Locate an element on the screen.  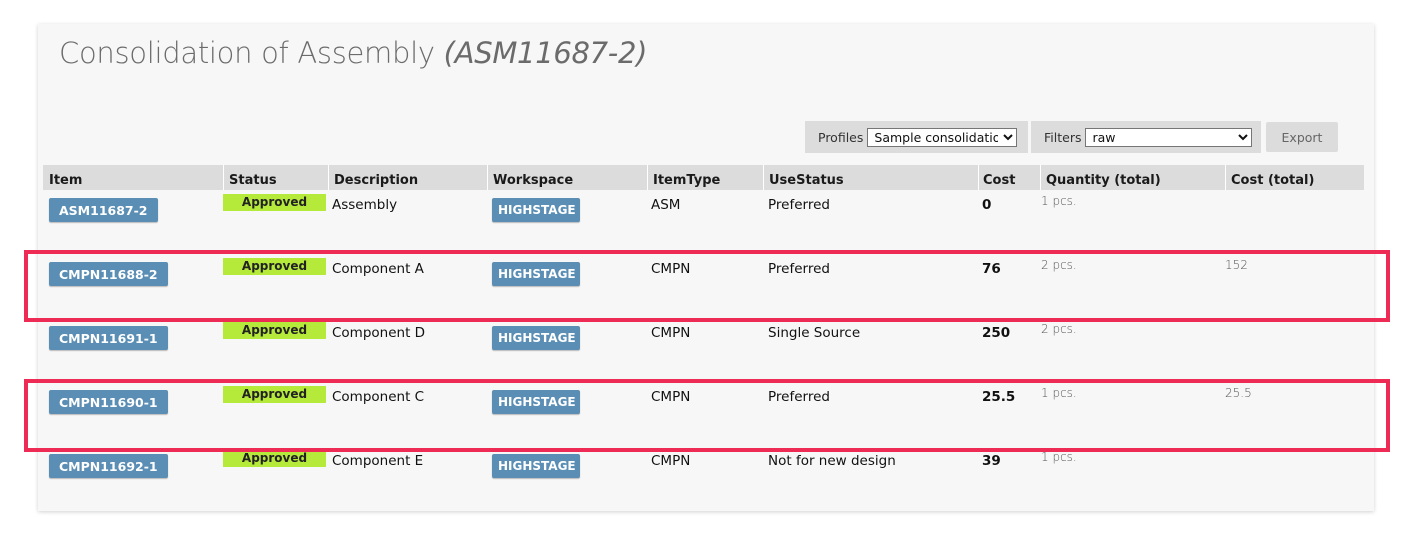
page-title-main: Consolidation of Assembly is located at coordinates (247, 53).